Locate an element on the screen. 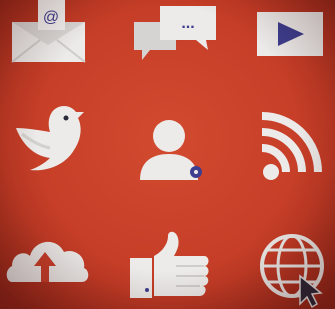 The image size is (335, 309). video-play-icon is located at coordinates (290, 34).